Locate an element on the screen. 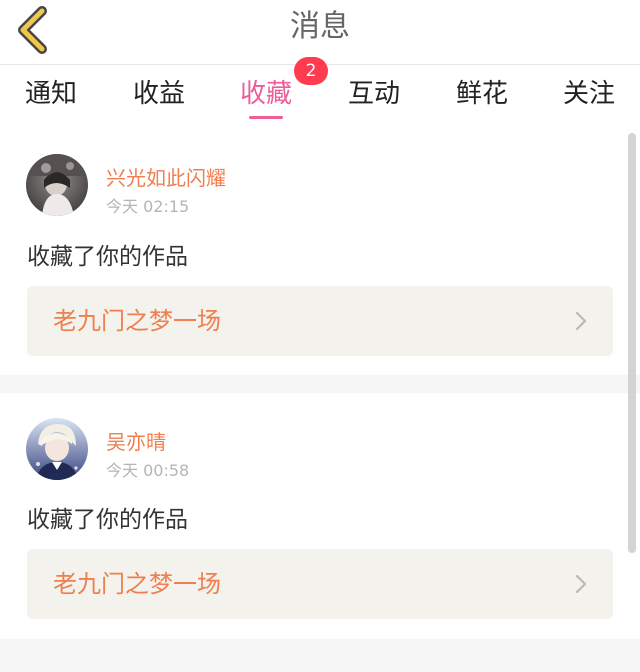 The image size is (640, 672). tab-earnings: 收益 is located at coordinates (159, 94).